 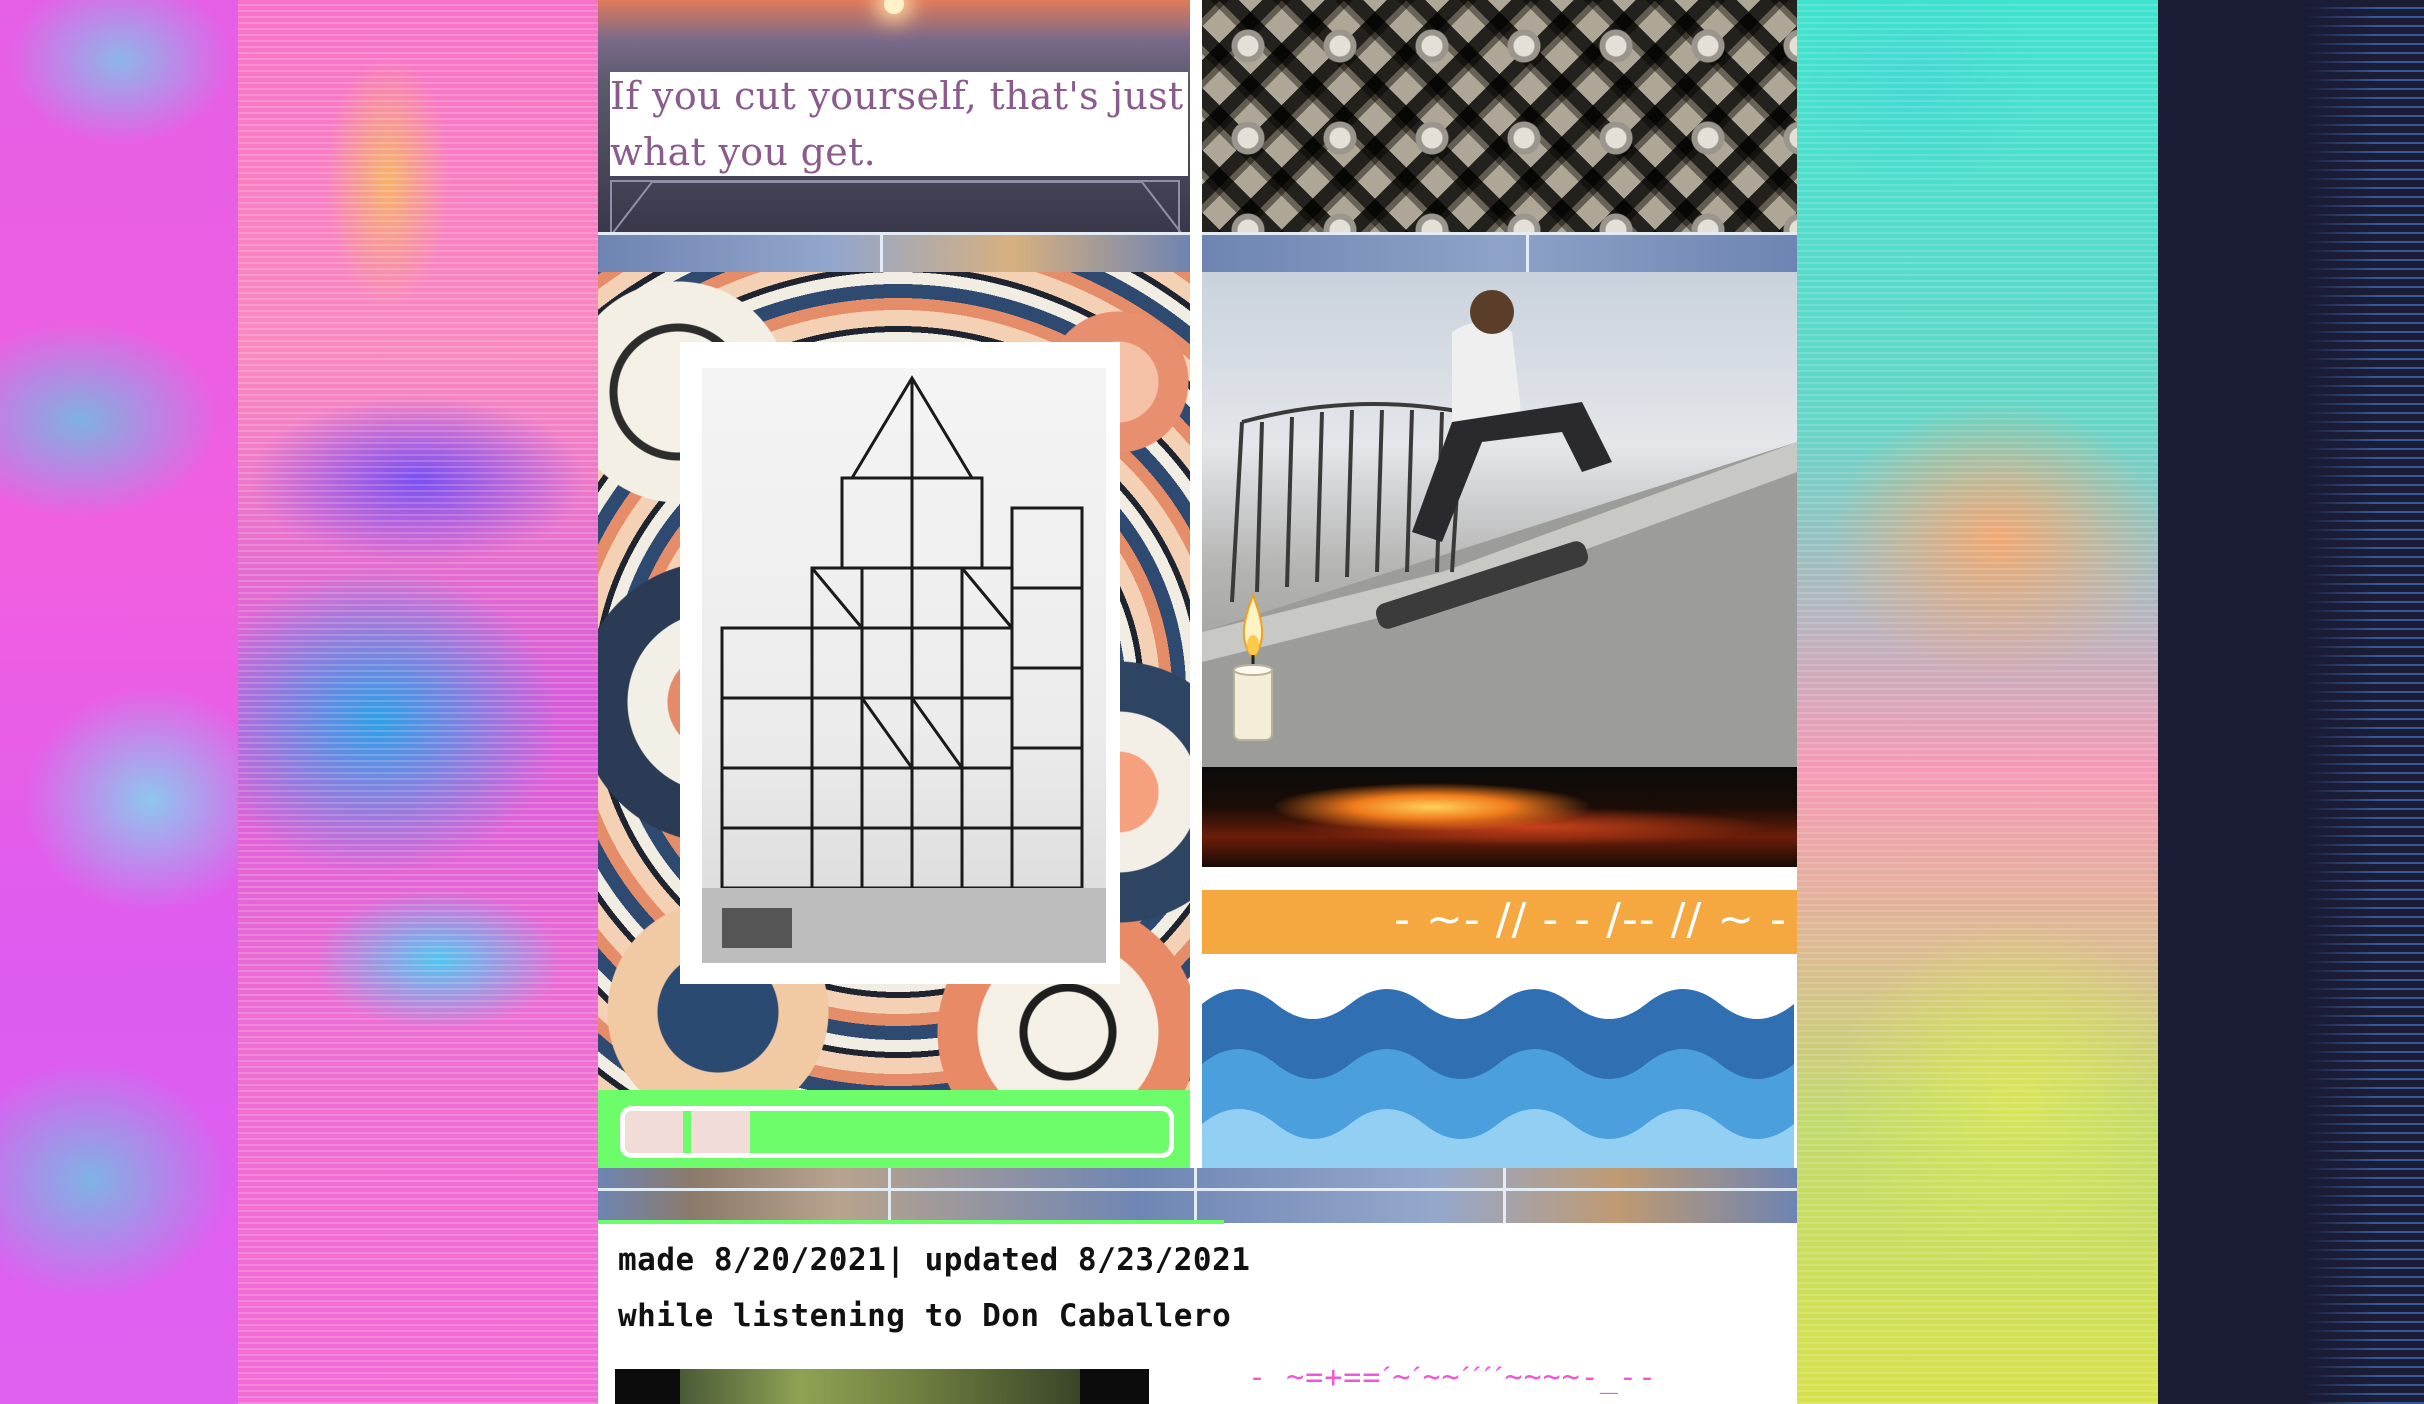 What do you see at coordinates (897, 1132) in the screenshot?
I see `progress-bar` at bounding box center [897, 1132].